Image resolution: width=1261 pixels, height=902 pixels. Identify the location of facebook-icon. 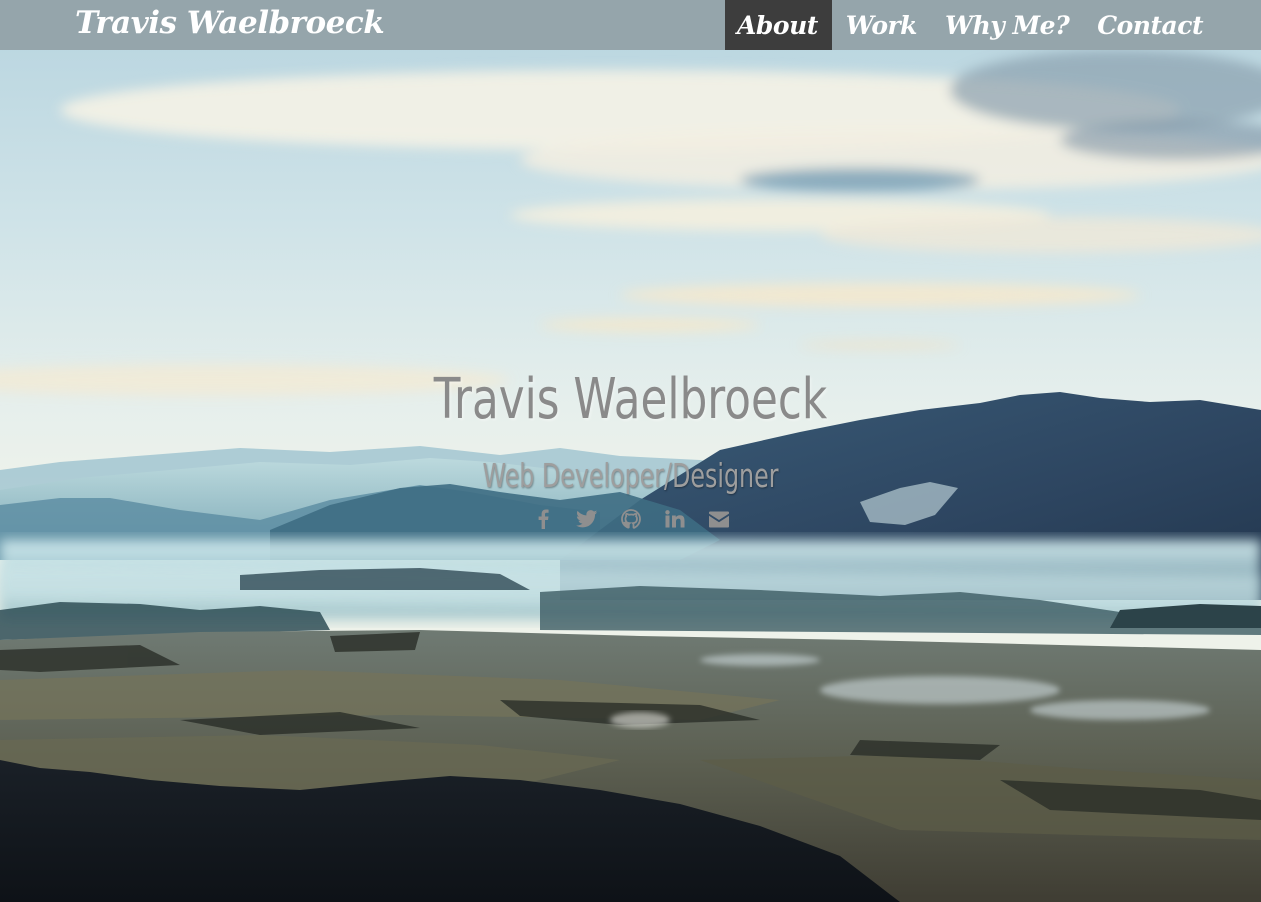
(543, 519).